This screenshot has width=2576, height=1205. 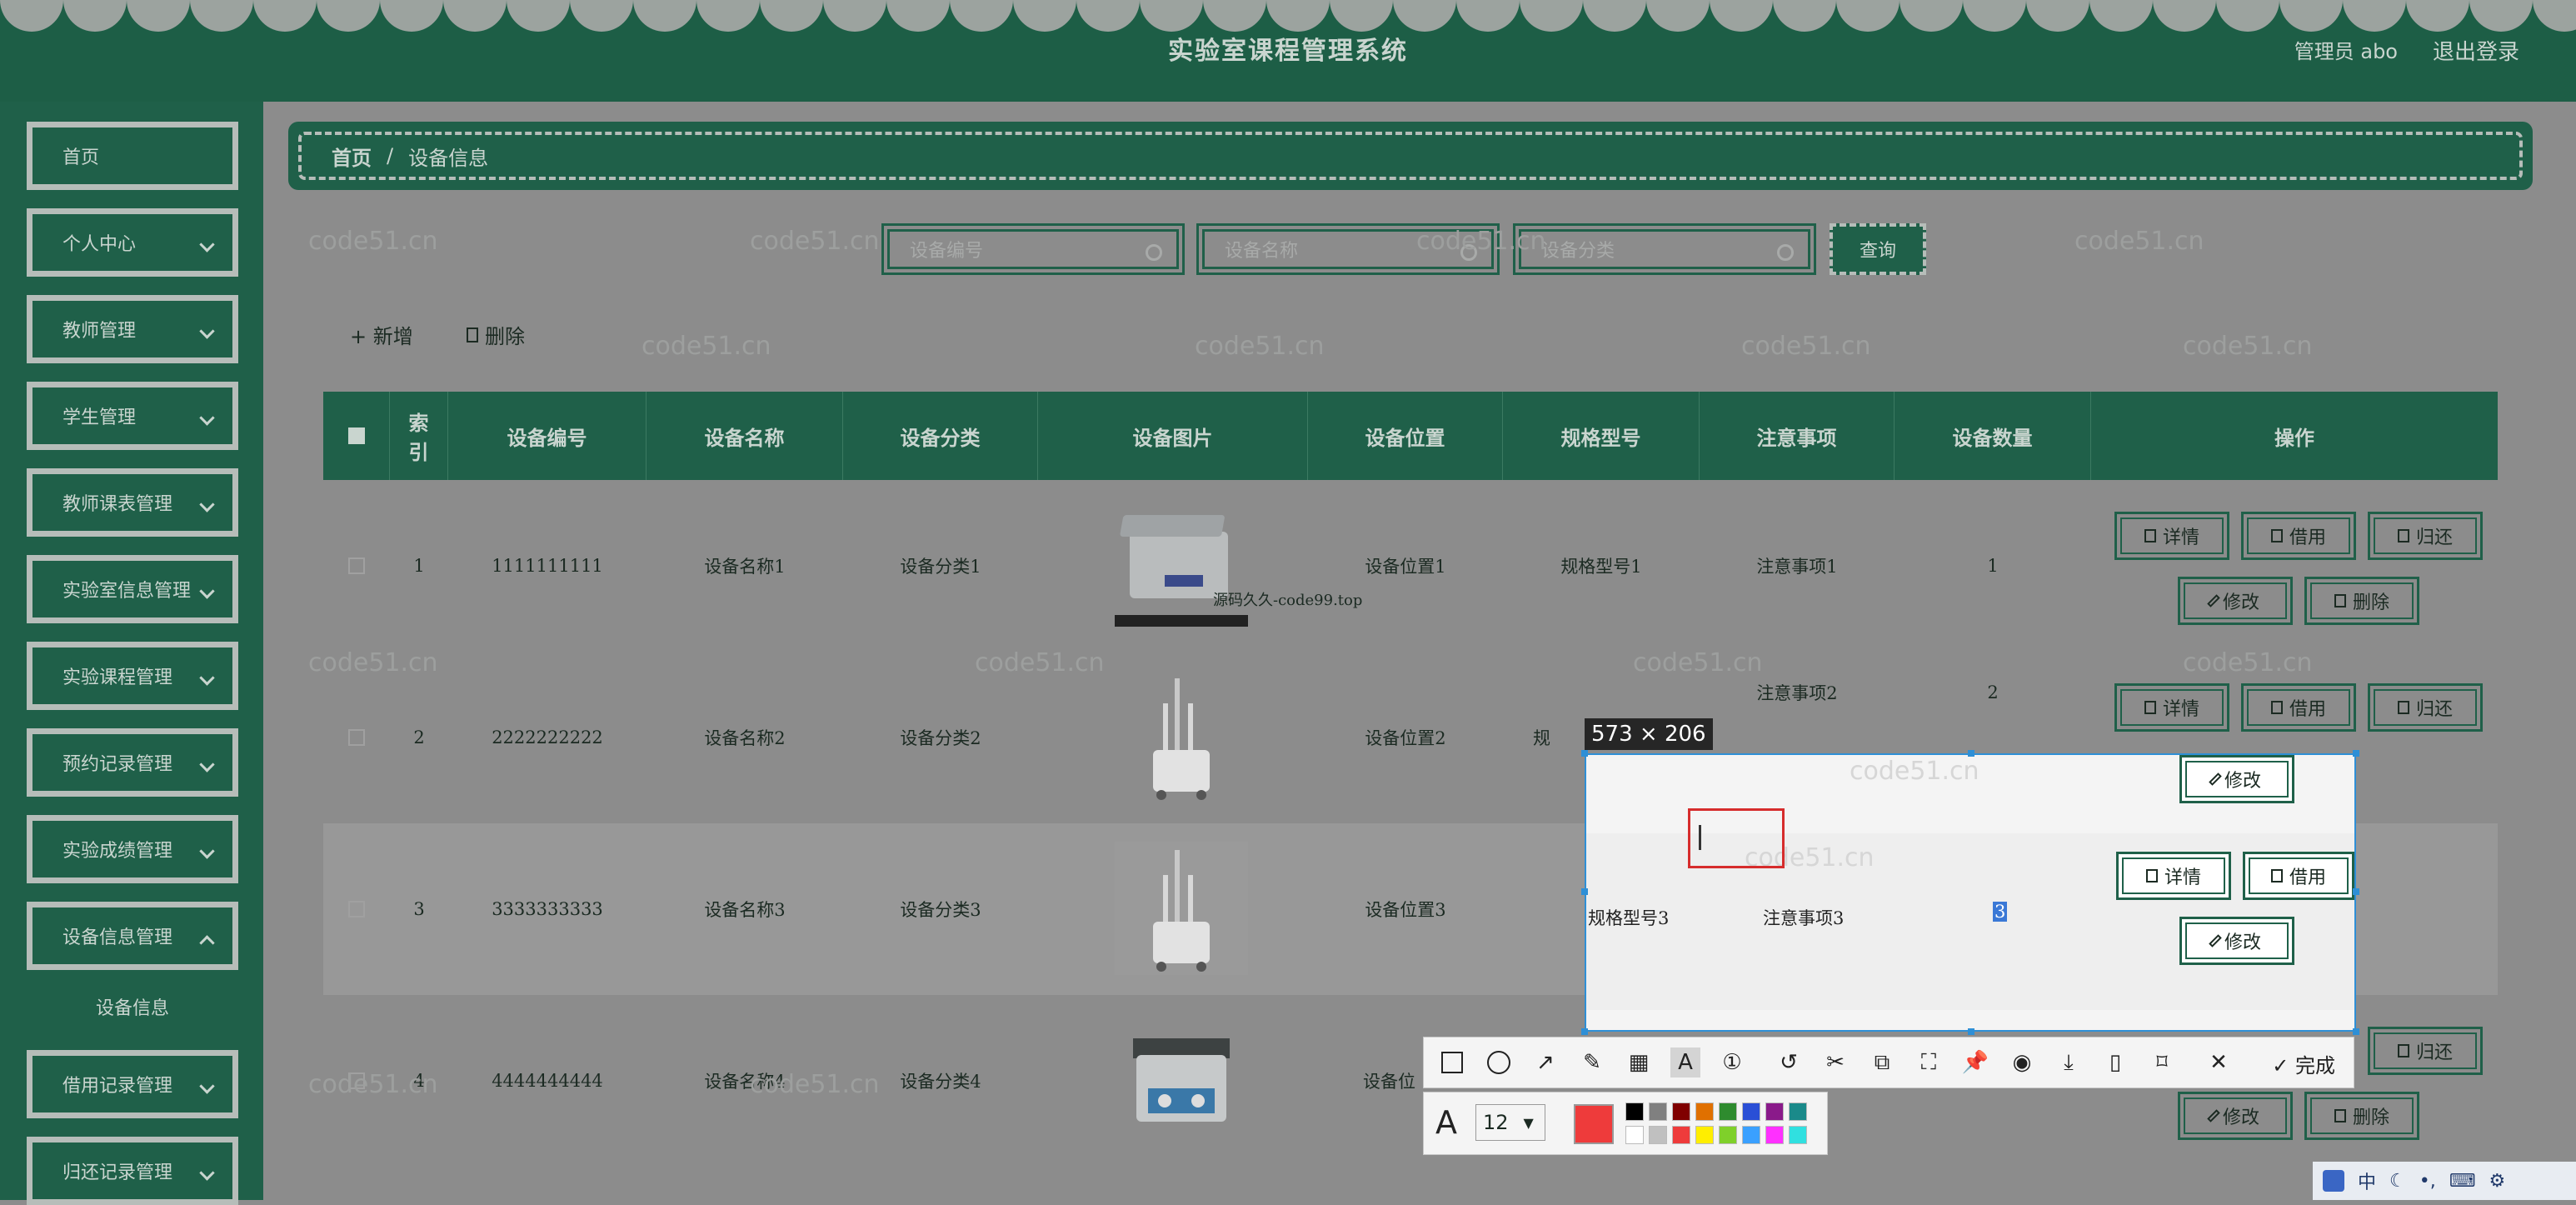 I want to click on download-icon: ⤓, so click(x=2069, y=1063).